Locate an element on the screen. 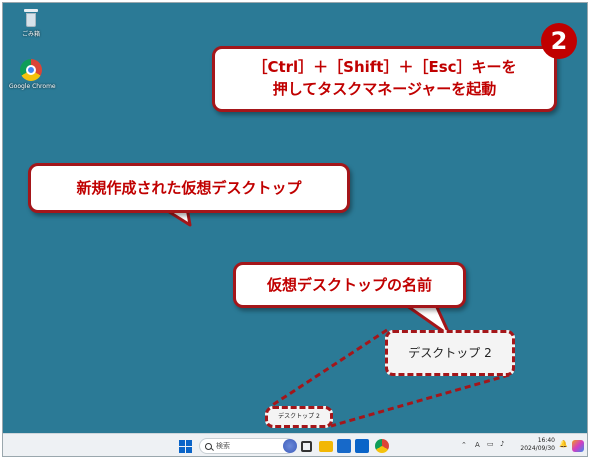 The width and height of the screenshot is (590, 459). clock-time: 16:40 is located at coordinates (546, 440).